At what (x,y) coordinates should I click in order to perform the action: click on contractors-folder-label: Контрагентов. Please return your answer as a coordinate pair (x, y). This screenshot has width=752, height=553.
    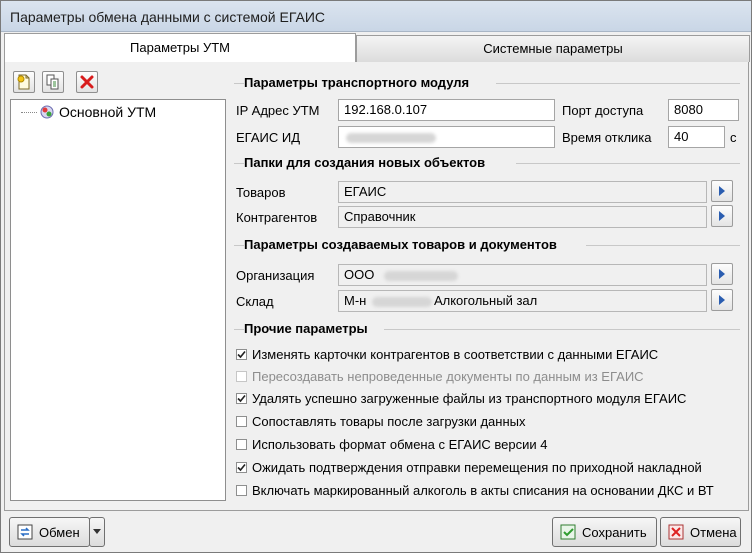
    Looking at the image, I should click on (277, 217).